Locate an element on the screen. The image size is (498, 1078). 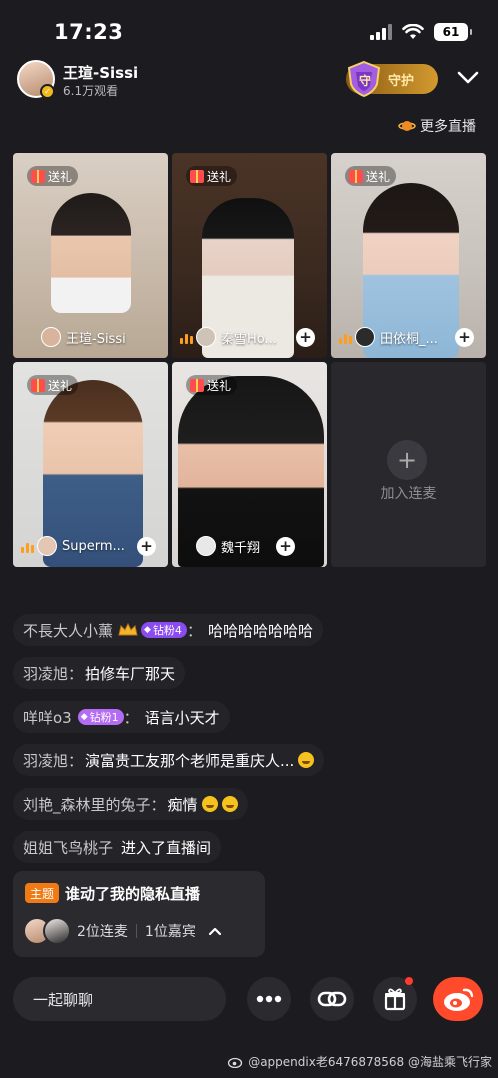
stream-tile-guest: 送礼 田依桐_... + is located at coordinates (408, 255).